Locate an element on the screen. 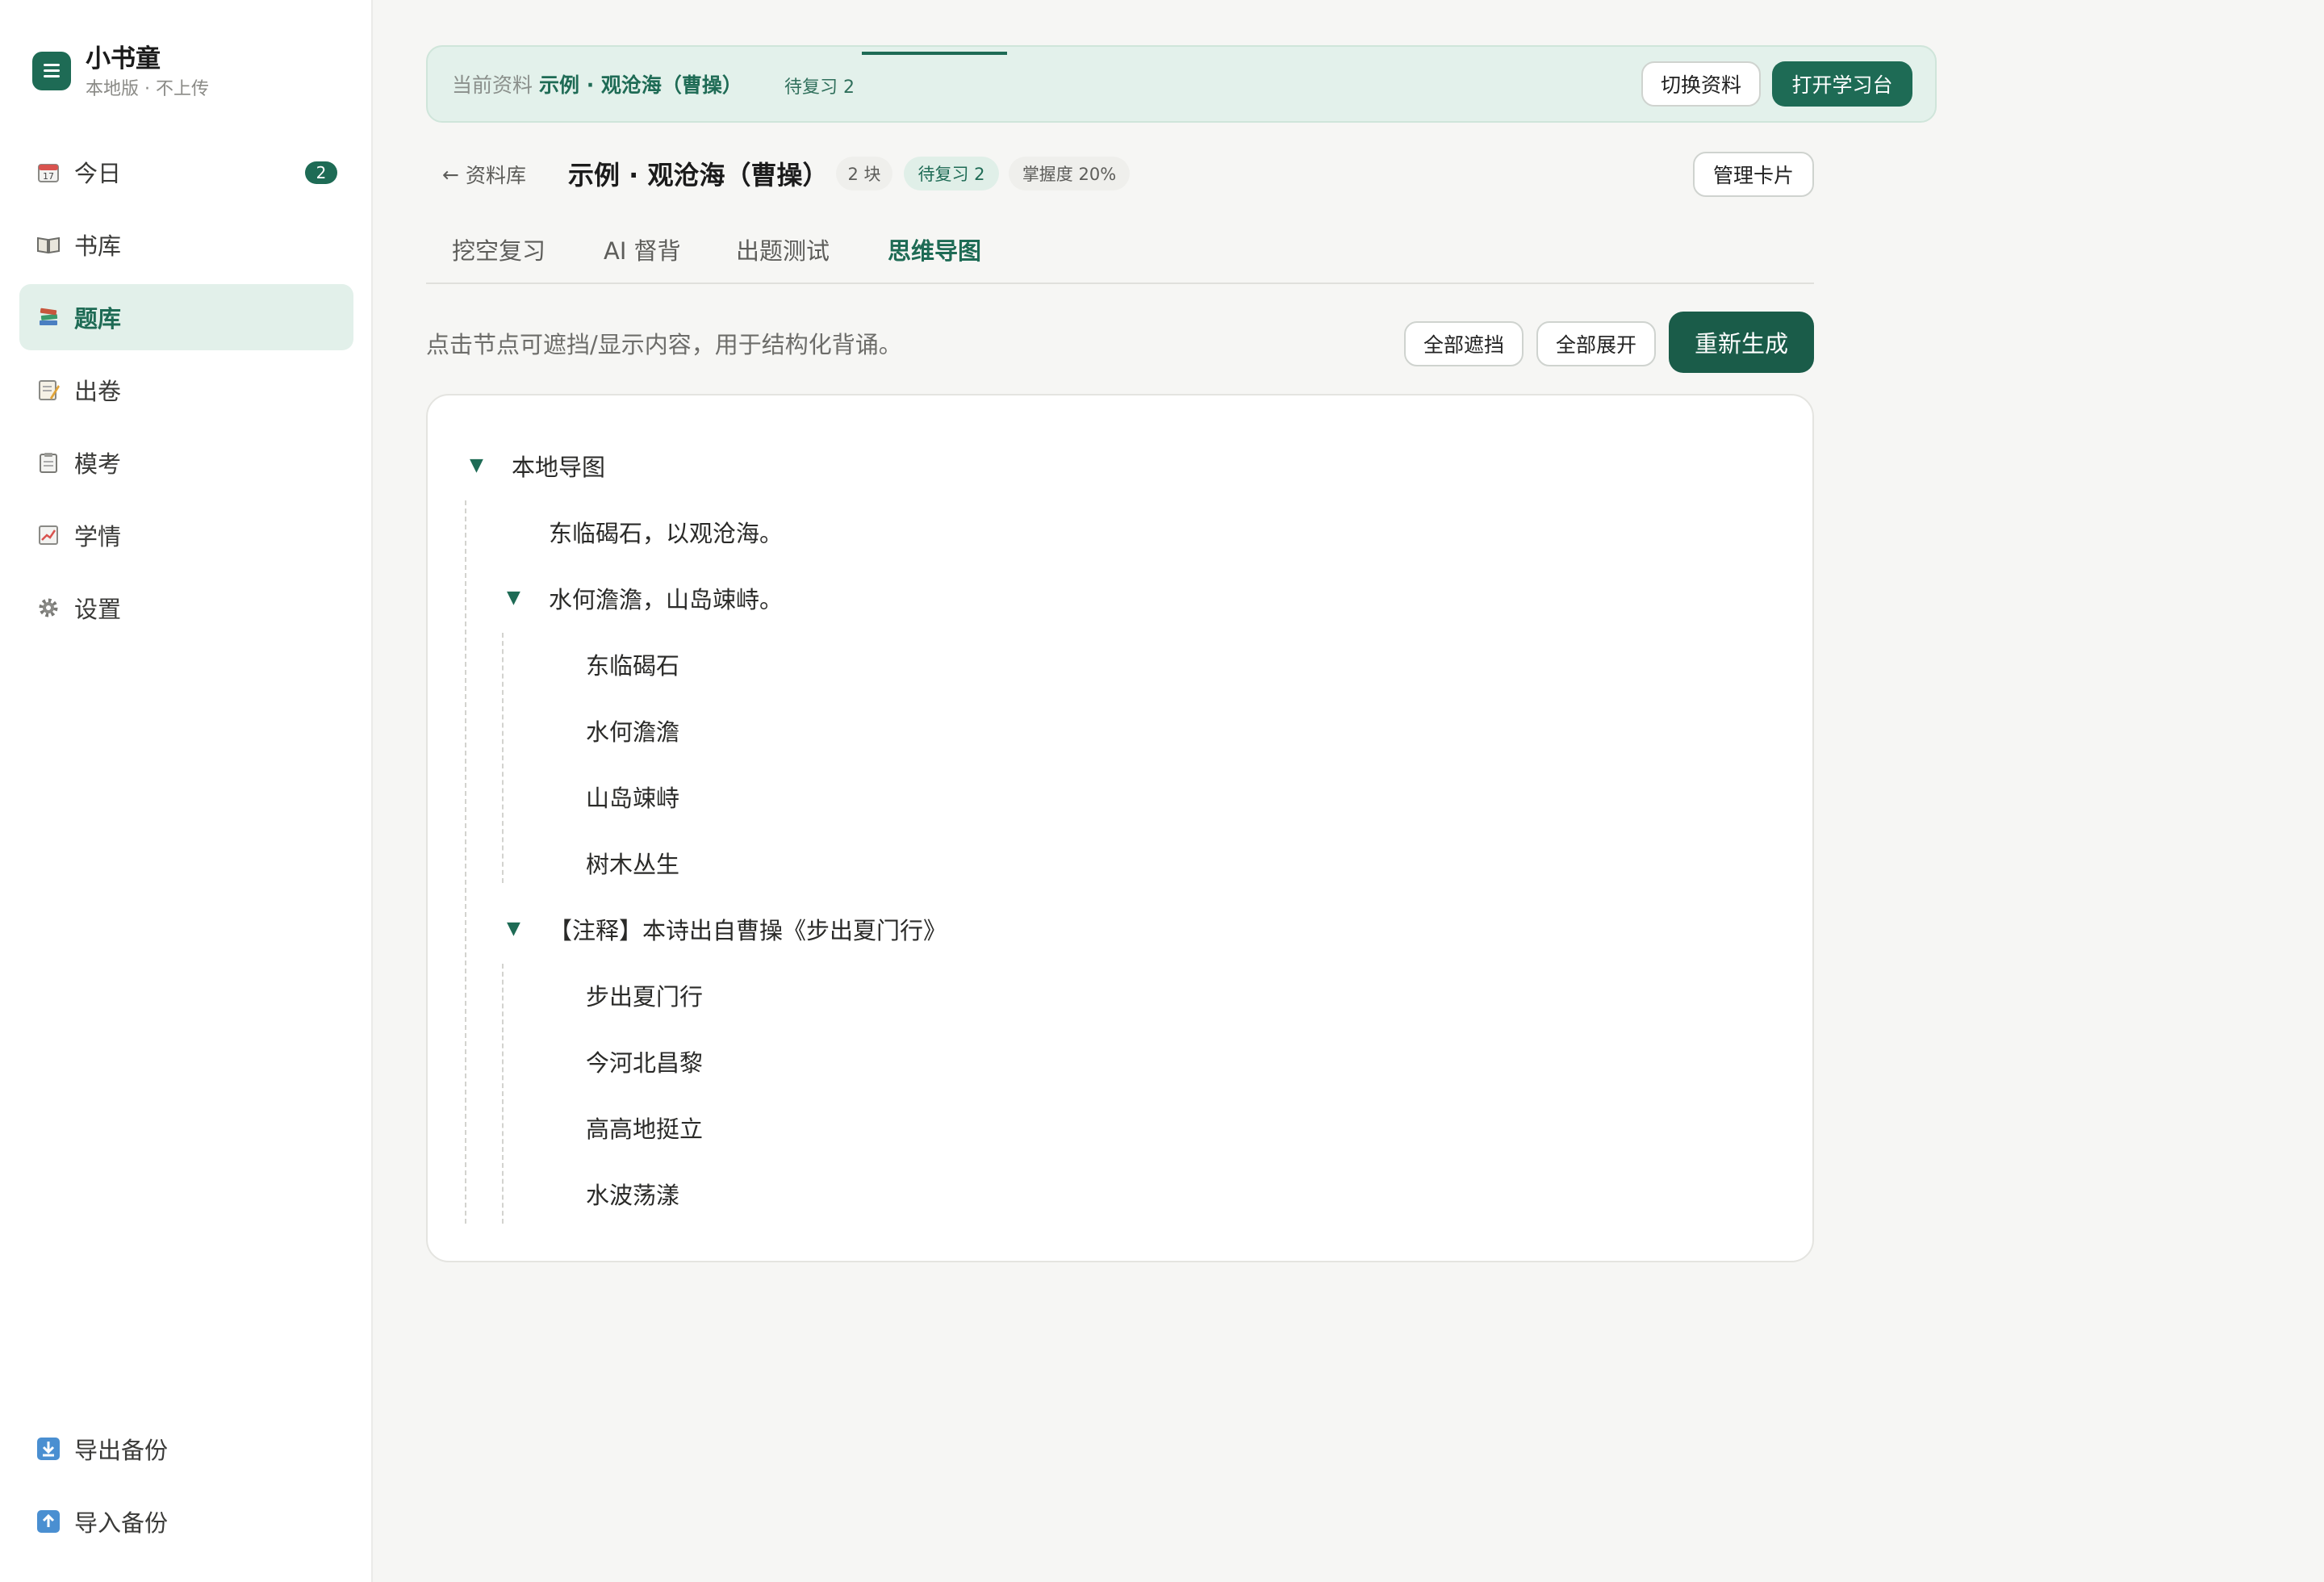  mindmap-leaf-node: 今河北昌黎 is located at coordinates (644, 1061).